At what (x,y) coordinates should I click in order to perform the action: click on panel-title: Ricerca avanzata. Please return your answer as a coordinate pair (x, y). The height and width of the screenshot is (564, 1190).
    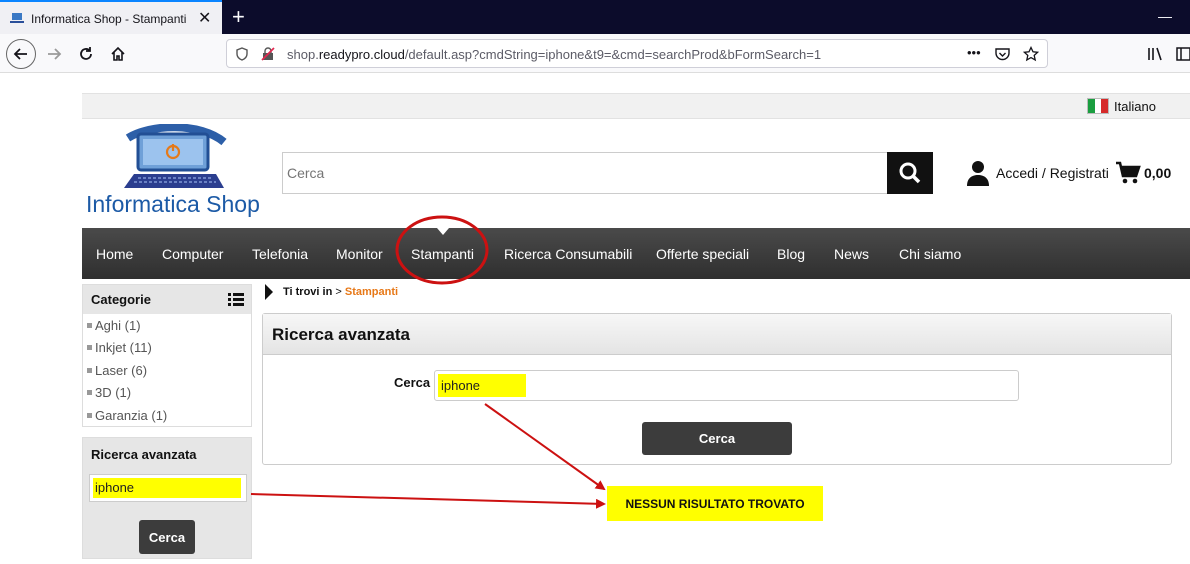
    Looking at the image, I should click on (341, 334).